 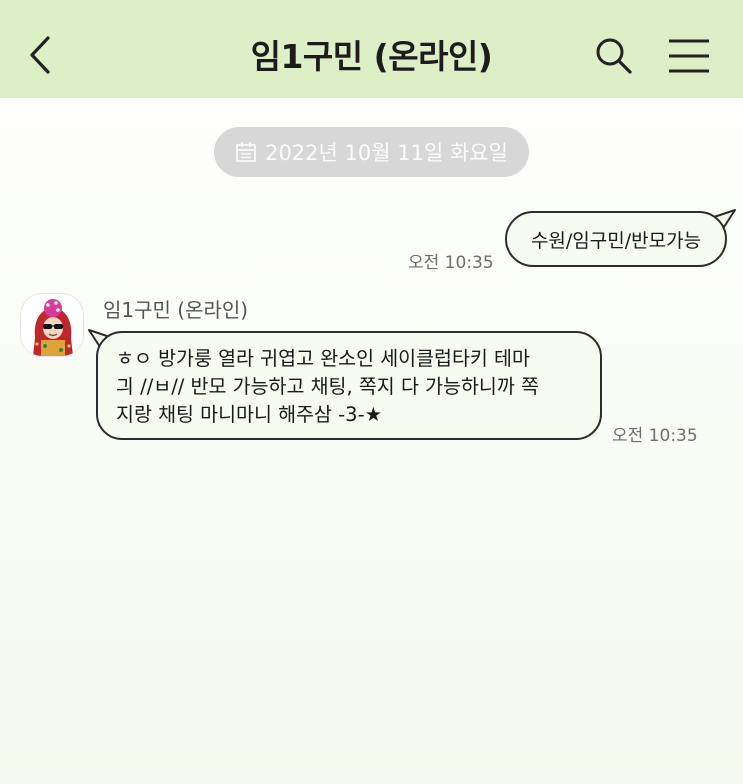 I want to click on date-divider-text: 2022년 10월 11일 화요일, so click(x=386, y=153).